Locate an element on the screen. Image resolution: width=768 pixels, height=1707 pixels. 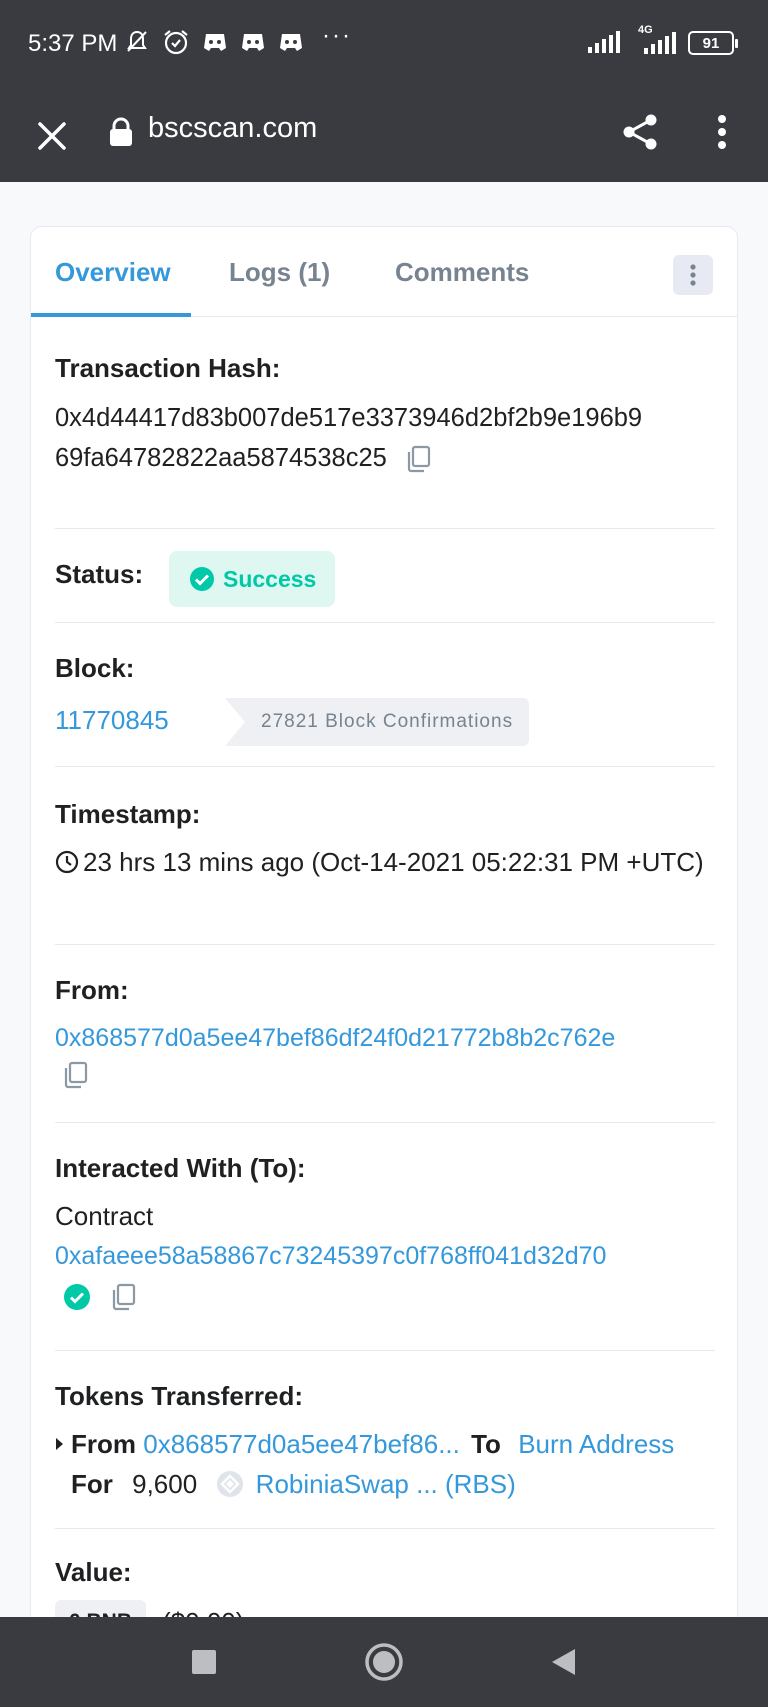
home-button is located at coordinates (384, 1662).